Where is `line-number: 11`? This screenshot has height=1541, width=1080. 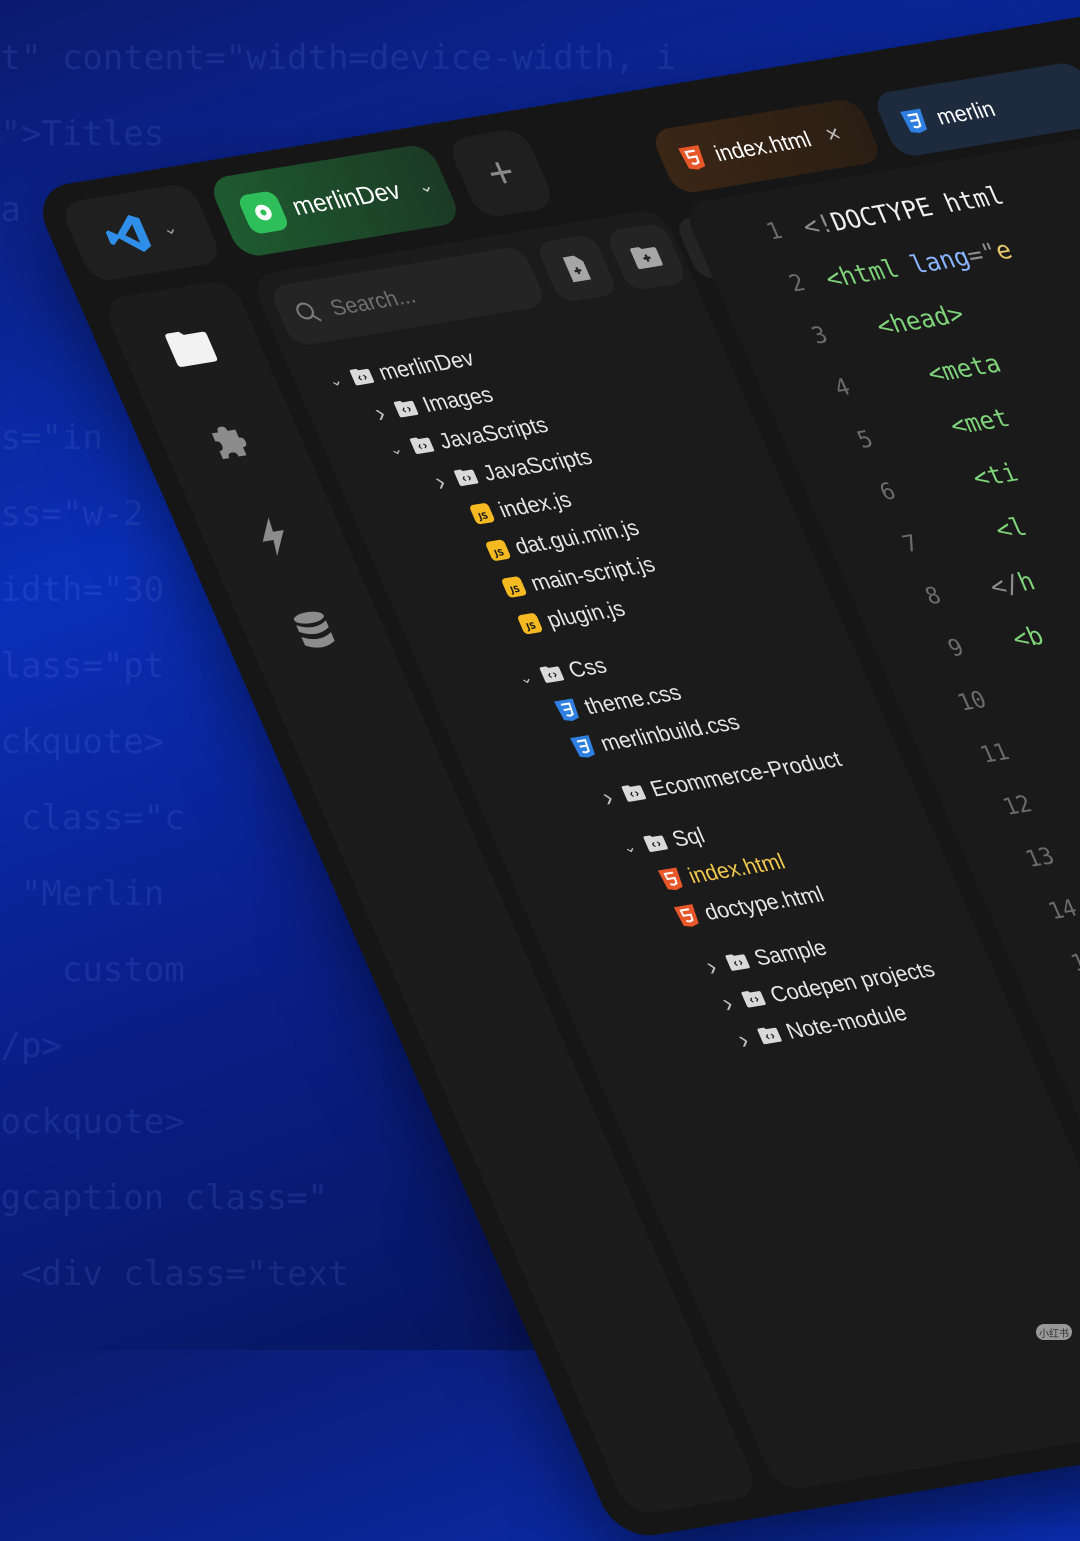
line-number: 11 is located at coordinates (995, 754).